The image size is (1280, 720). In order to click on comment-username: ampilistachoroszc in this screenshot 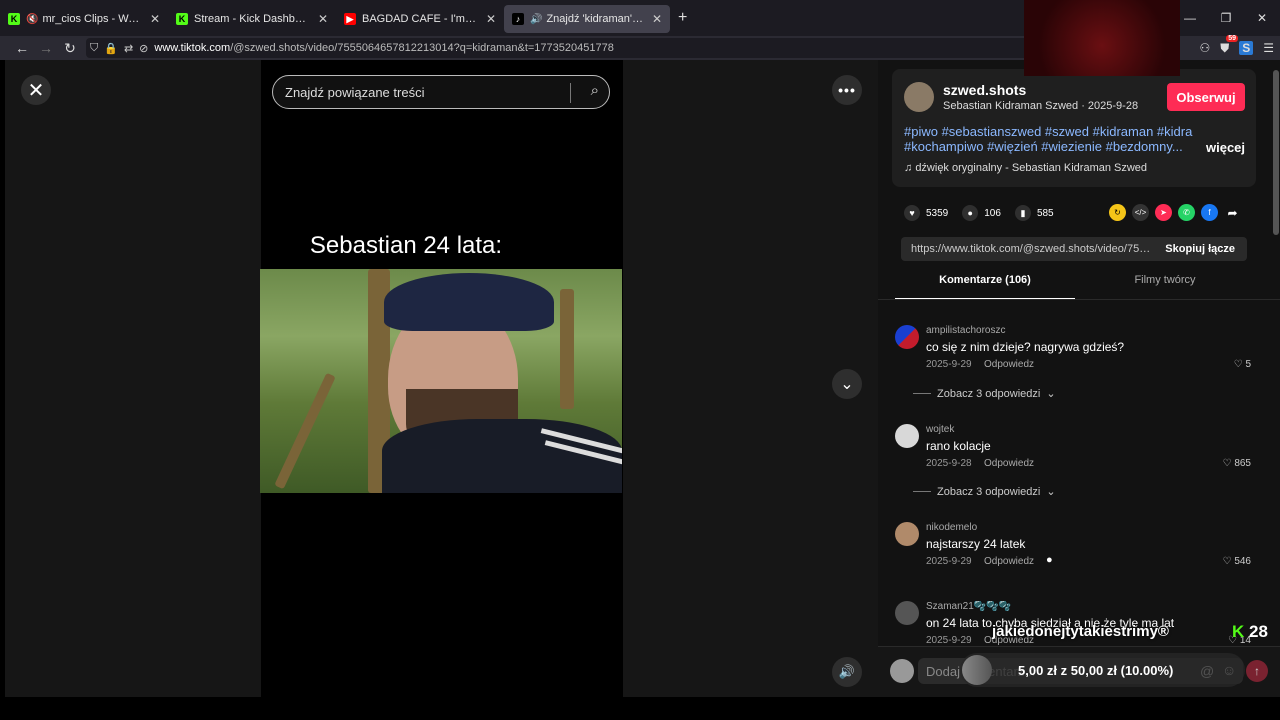, I will do `click(965, 330)`.